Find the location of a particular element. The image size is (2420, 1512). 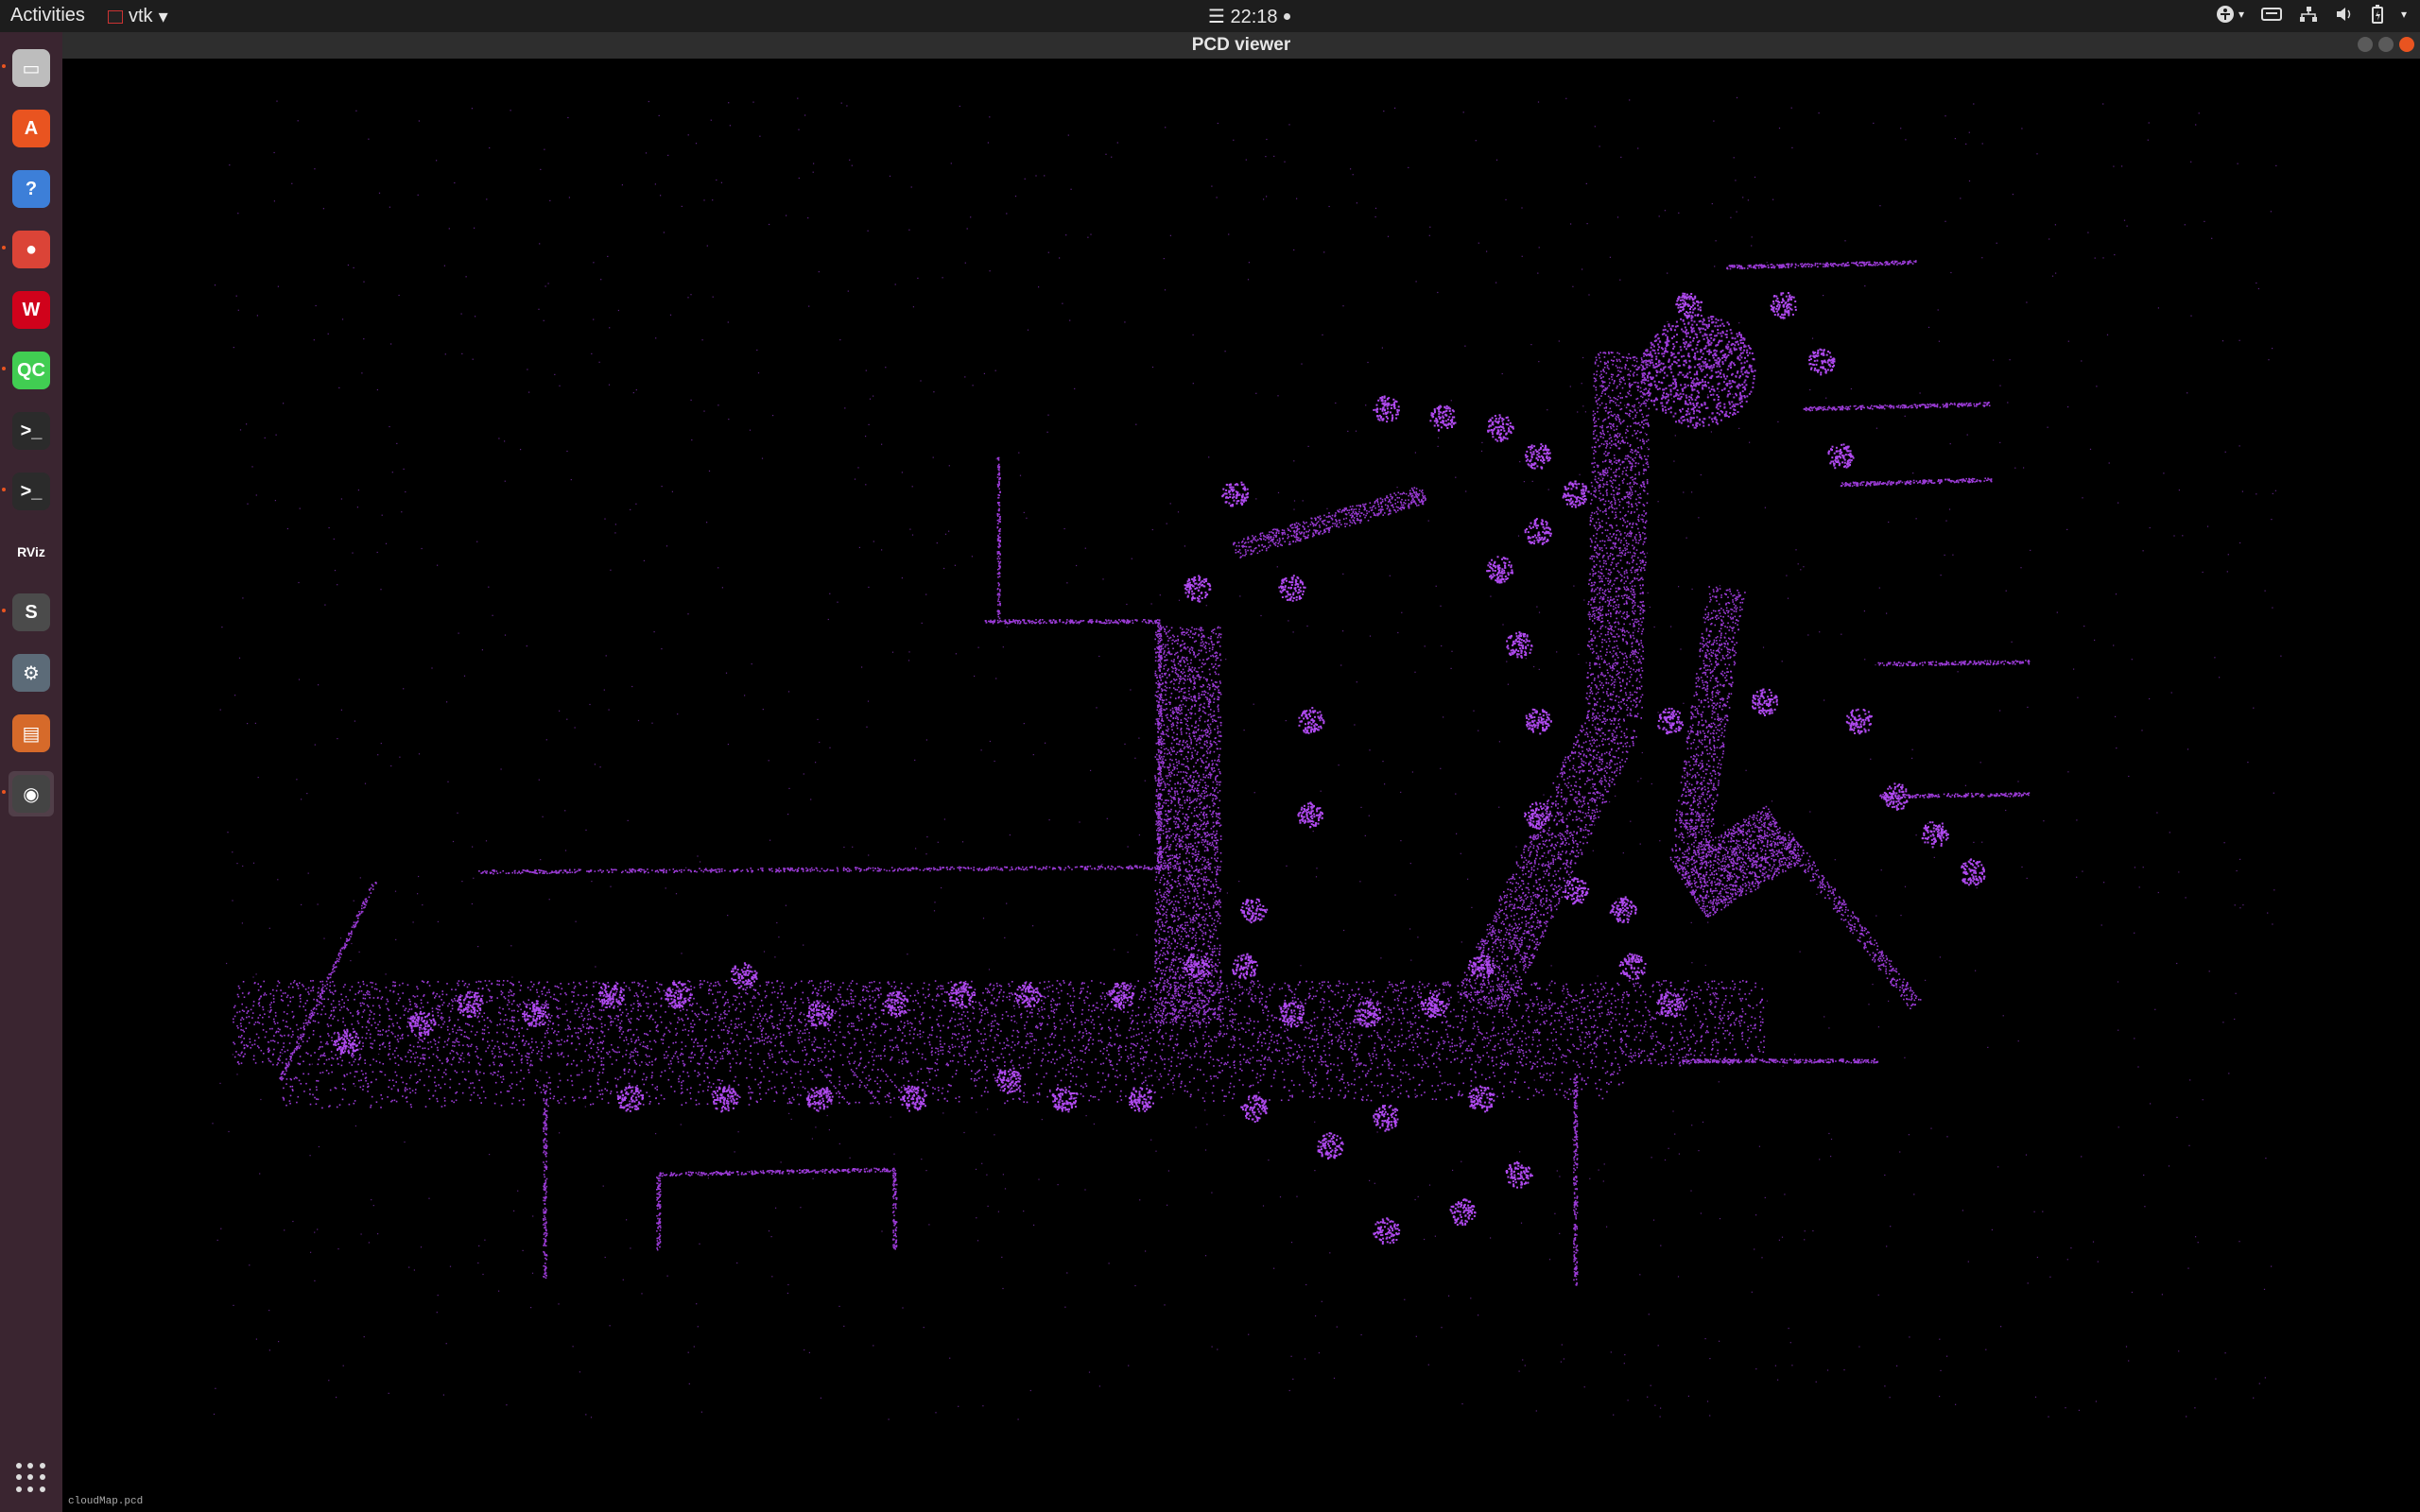

vtk-app-icon is located at coordinates (115, 16).